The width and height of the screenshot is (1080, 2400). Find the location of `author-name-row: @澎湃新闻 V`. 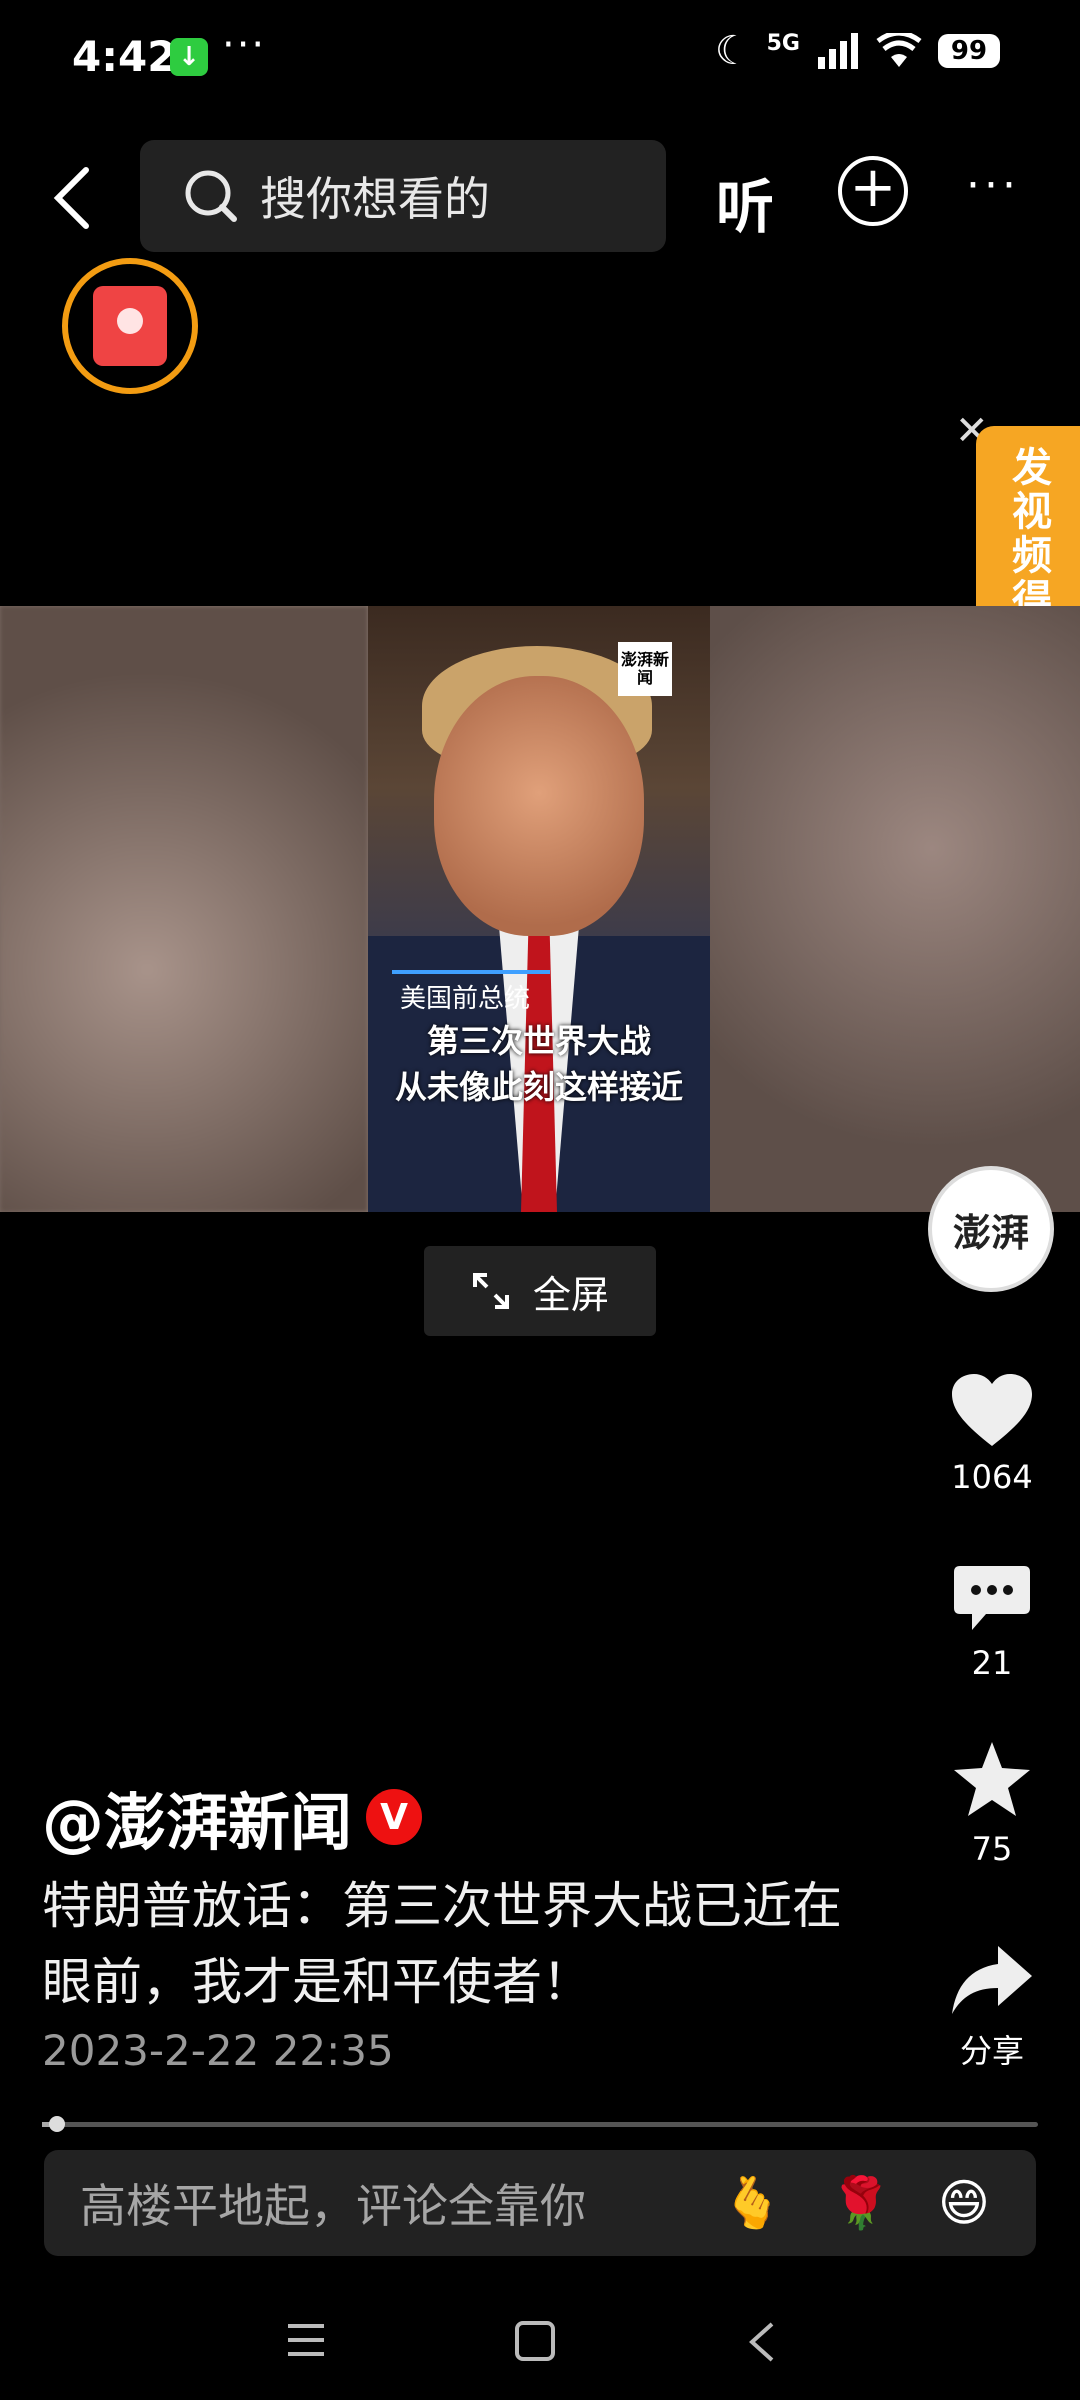

author-name-row: @澎湃新闻 V is located at coordinates (232, 1817).